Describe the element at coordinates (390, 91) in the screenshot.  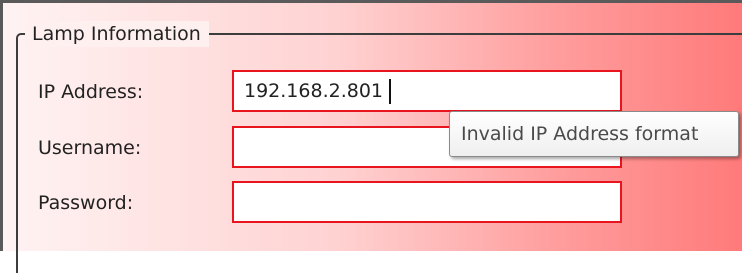
I see `text-caret` at that location.